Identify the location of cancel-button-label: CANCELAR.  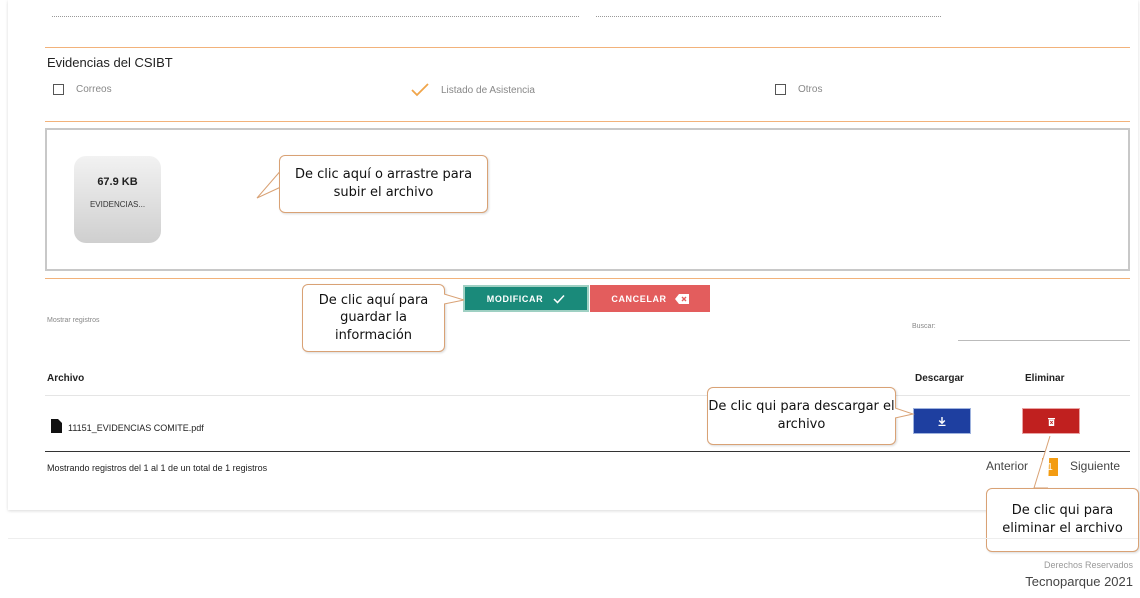
(639, 298).